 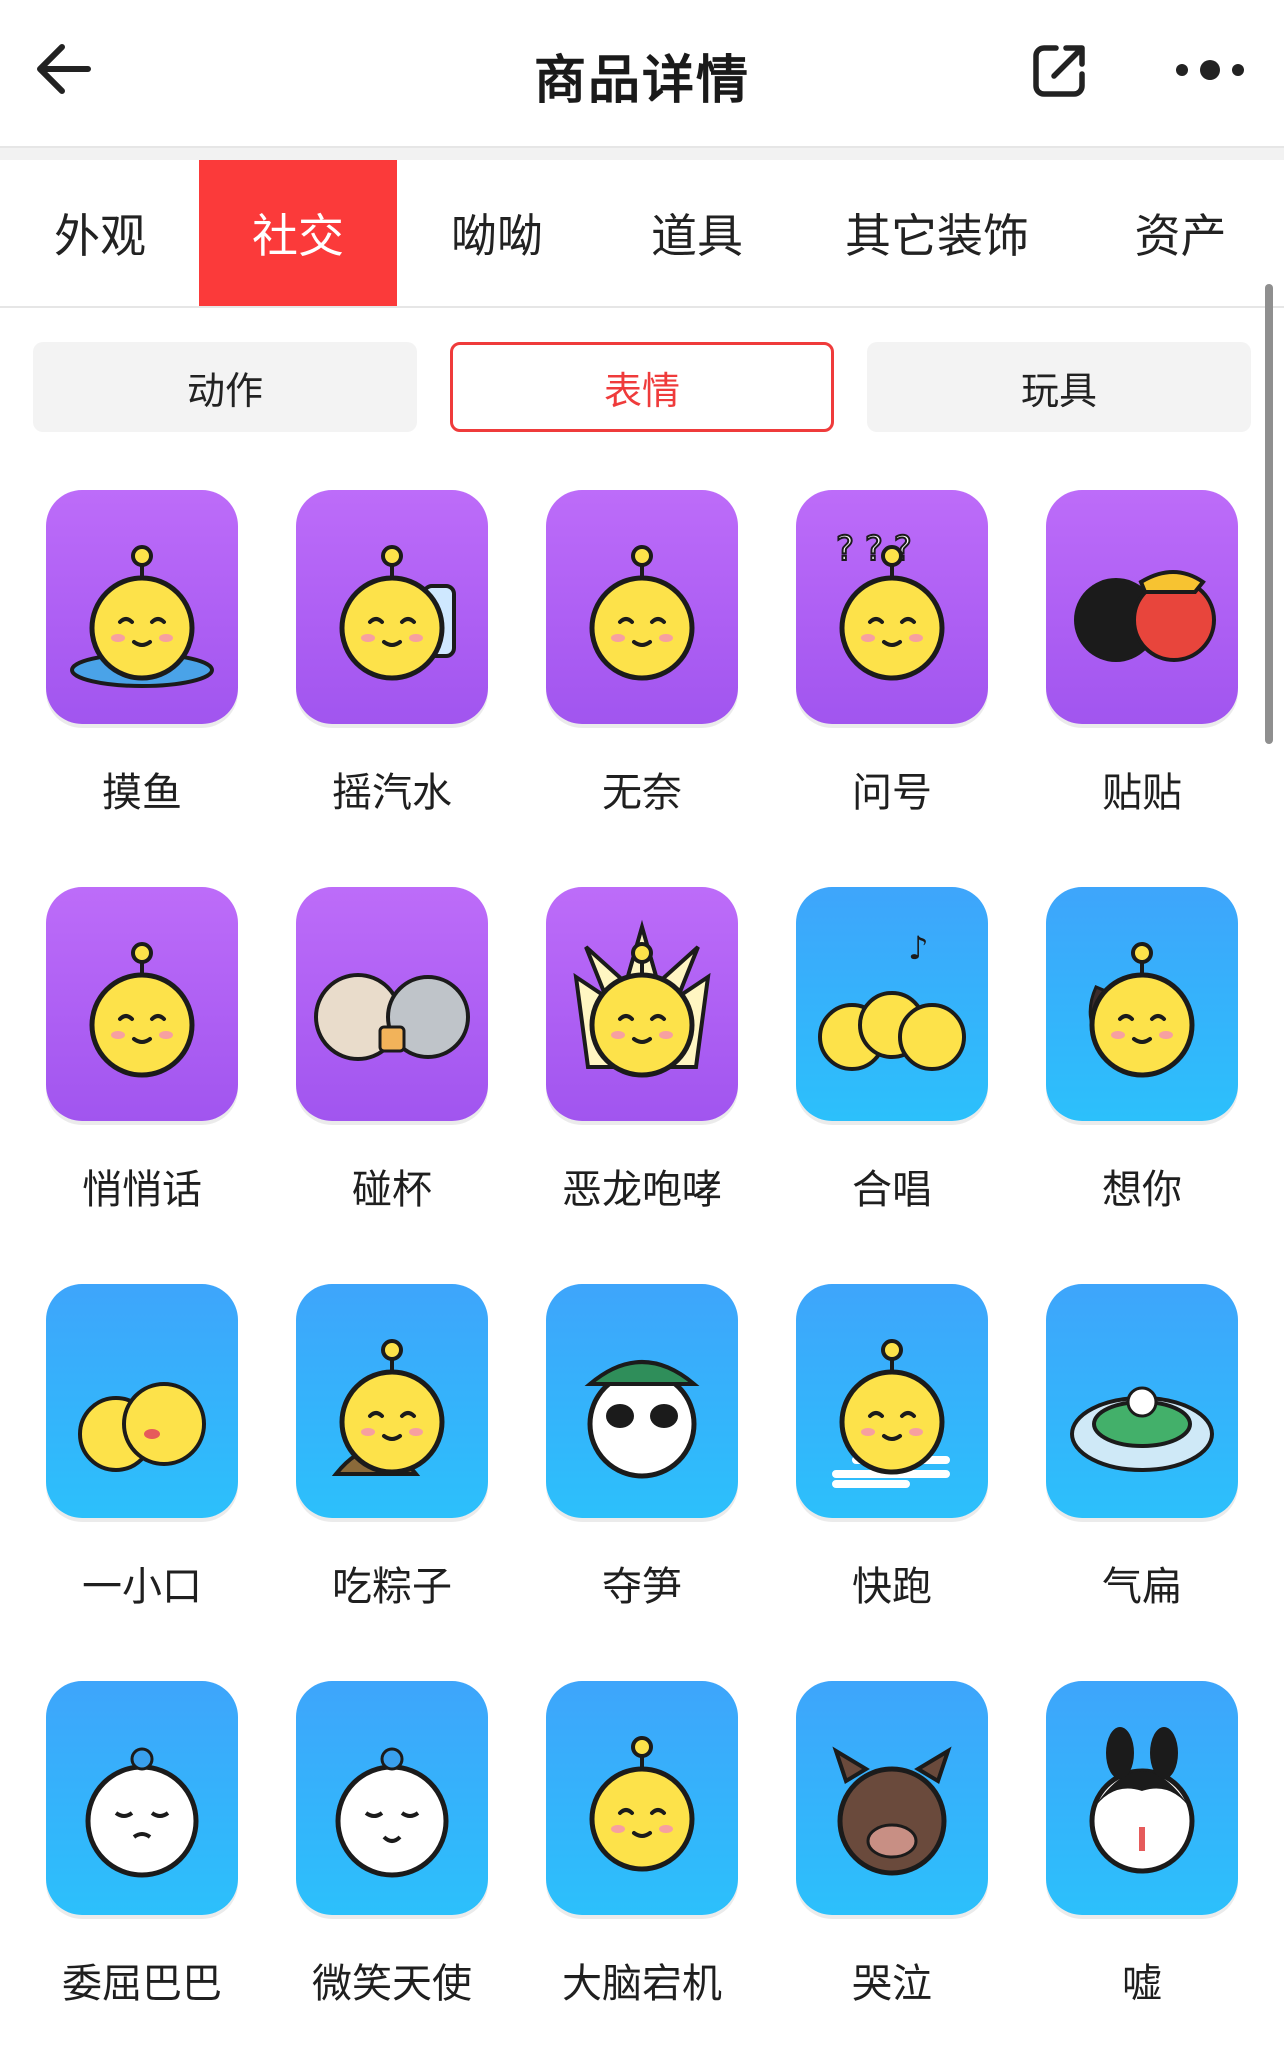 I want to click on emote-item: 委屈巴巴, so click(x=125, y=1846).